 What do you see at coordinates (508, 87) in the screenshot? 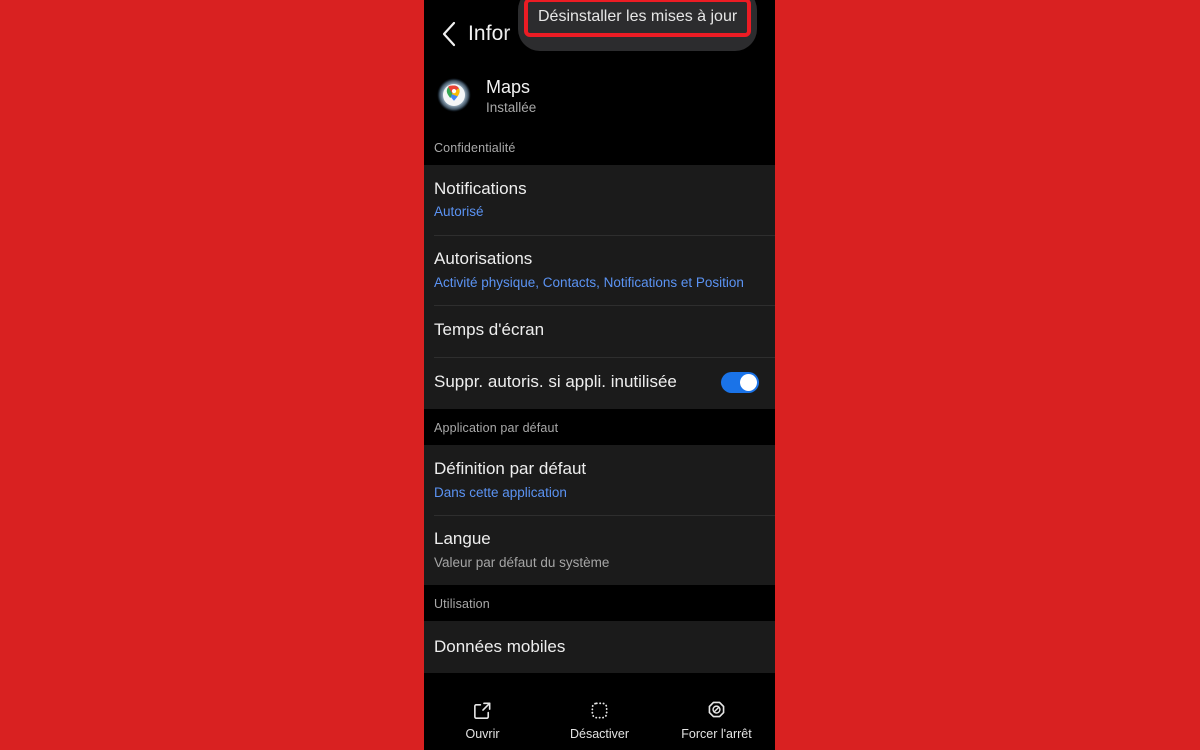
I see `app-name: Maps` at bounding box center [508, 87].